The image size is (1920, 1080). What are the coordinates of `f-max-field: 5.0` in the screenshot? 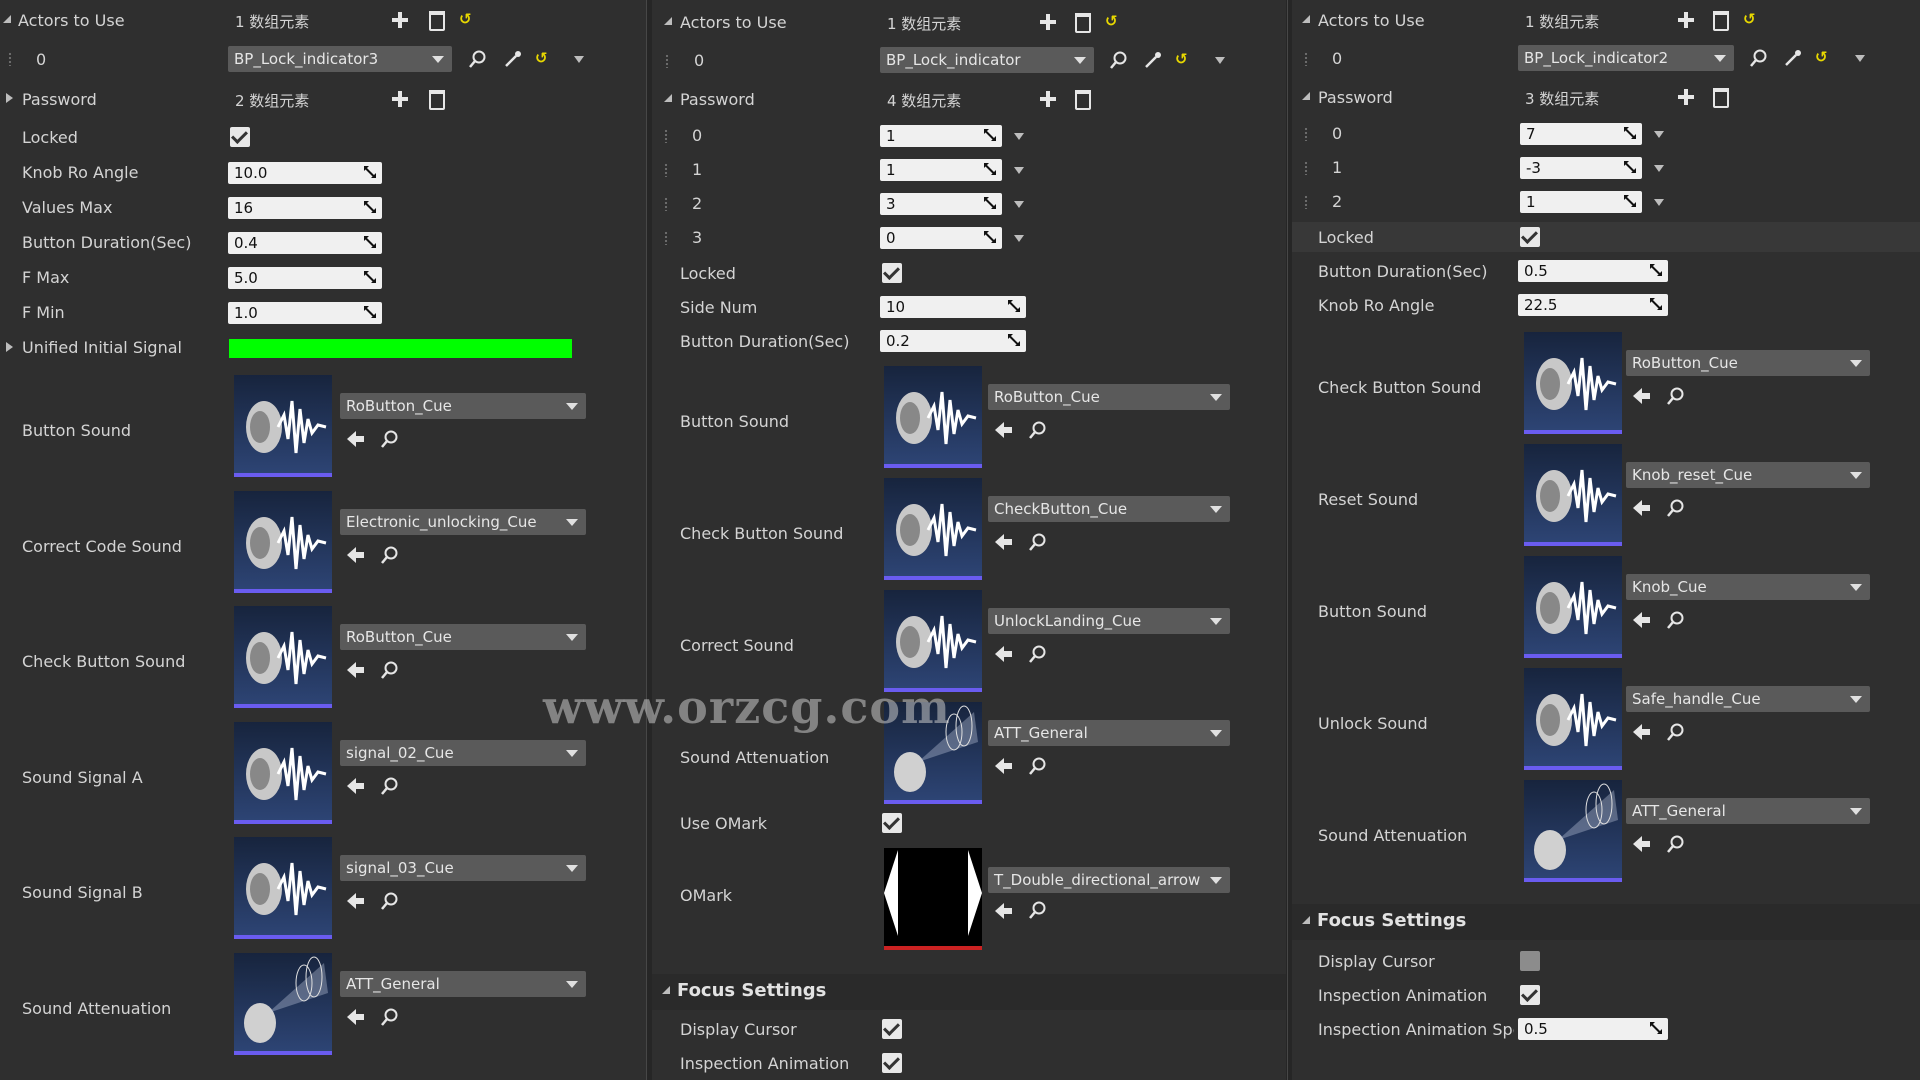 It's located at (305, 278).